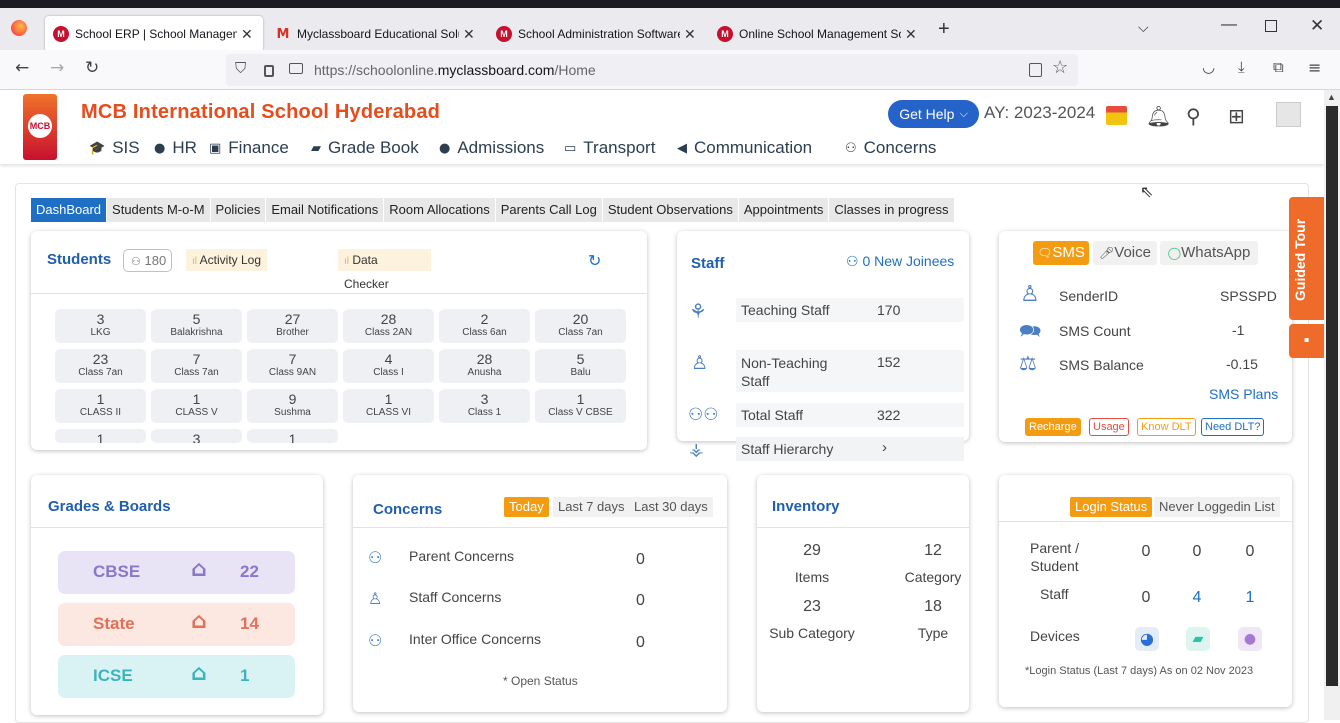 This screenshot has width=1340, height=723. I want to click on class-box: 5 Balu, so click(580, 366).